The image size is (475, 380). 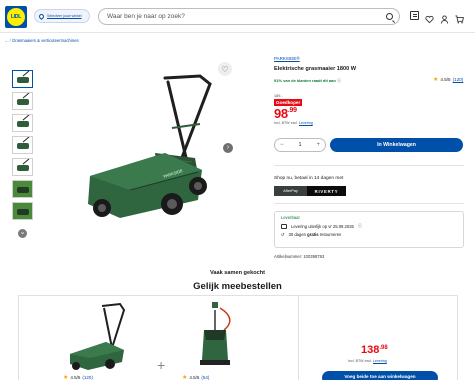 I want to click on bundle-title: Gelijk meebestellen, so click(x=237, y=286).